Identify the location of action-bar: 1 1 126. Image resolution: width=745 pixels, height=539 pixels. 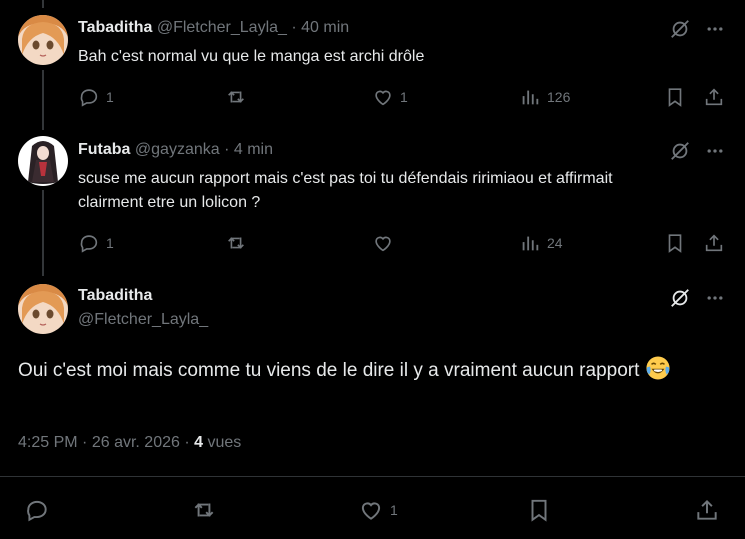
(403, 98).